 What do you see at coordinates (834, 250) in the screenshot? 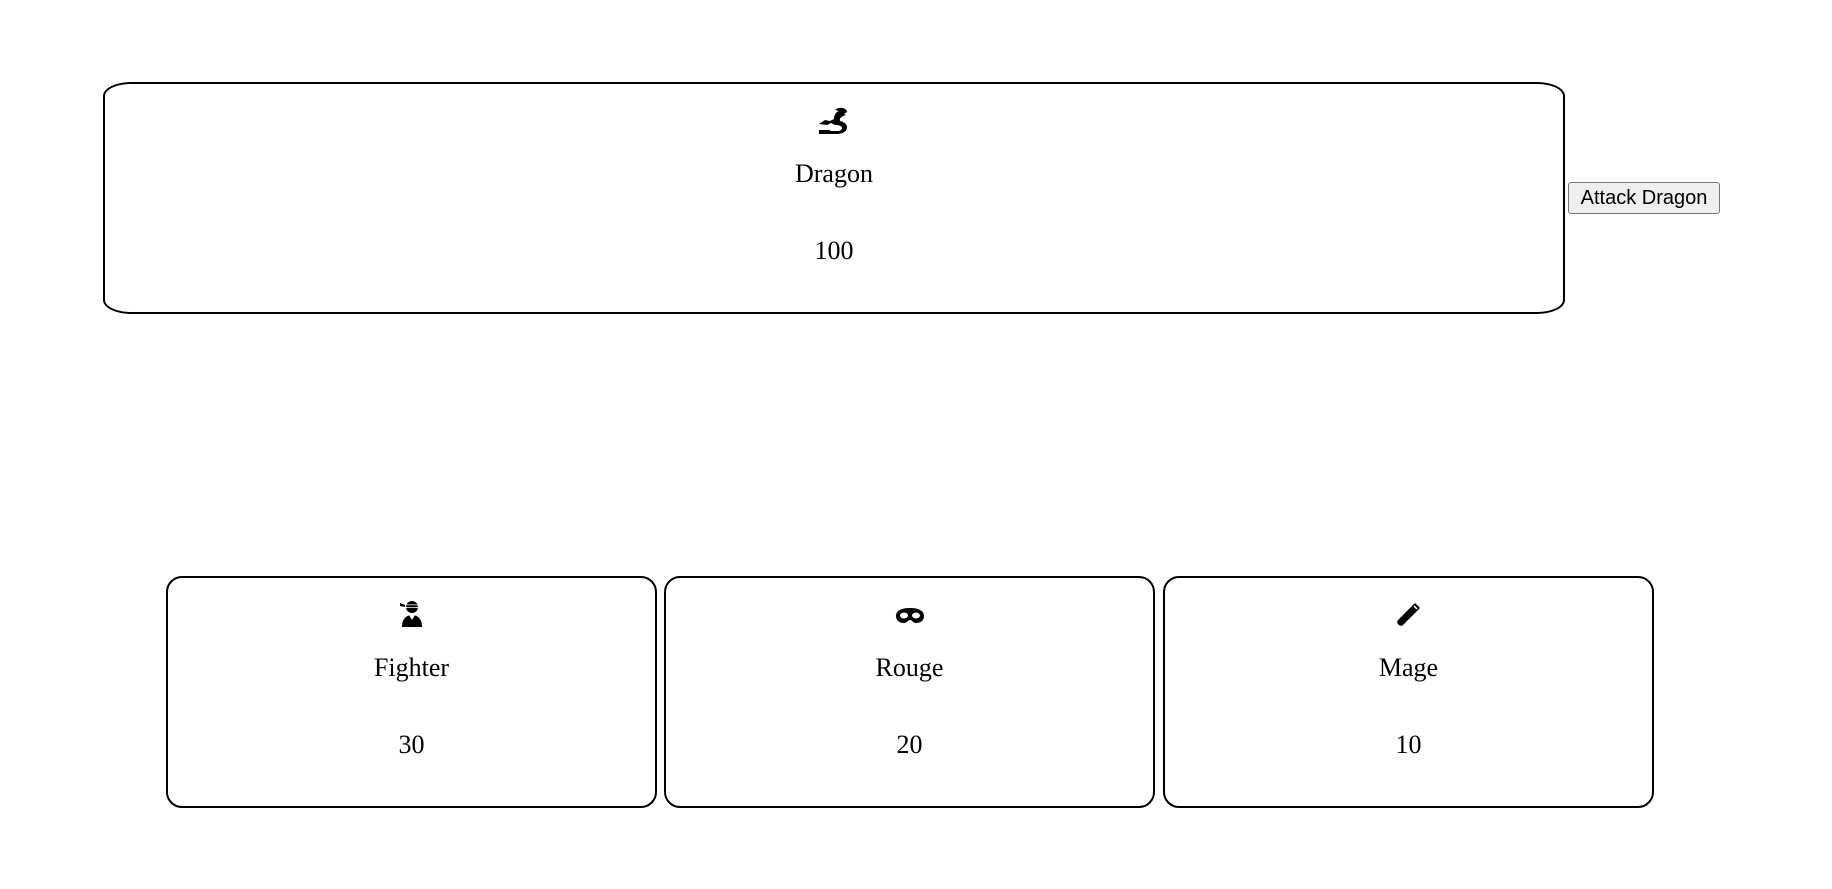
I see `boss-hp: 100` at bounding box center [834, 250].